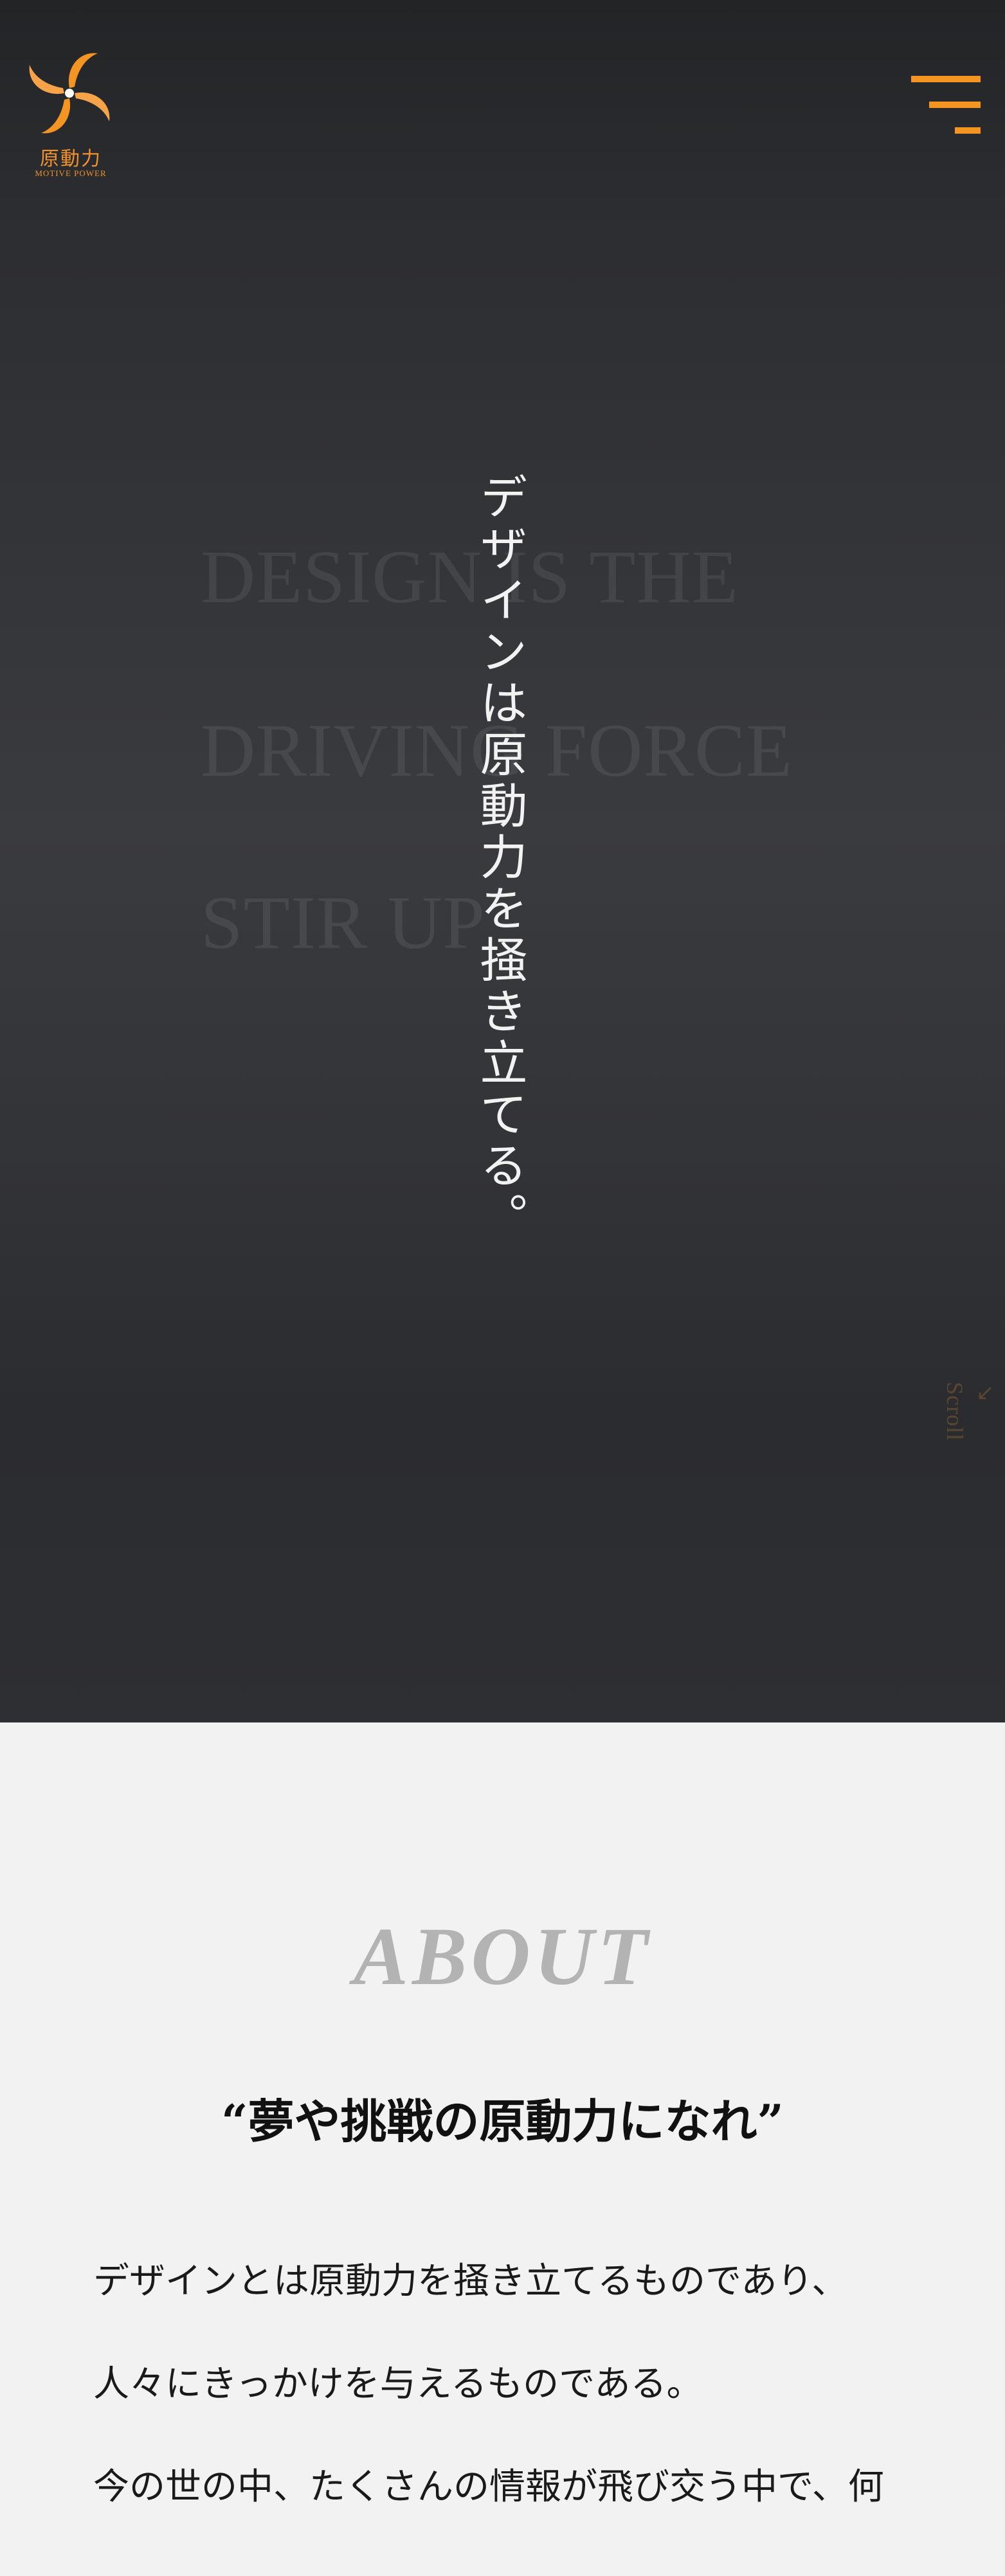  What do you see at coordinates (488, 2487) in the screenshot?
I see `about-body-line-3: 今の世の中、たくさんの情報が飛び交う中で、何` at bounding box center [488, 2487].